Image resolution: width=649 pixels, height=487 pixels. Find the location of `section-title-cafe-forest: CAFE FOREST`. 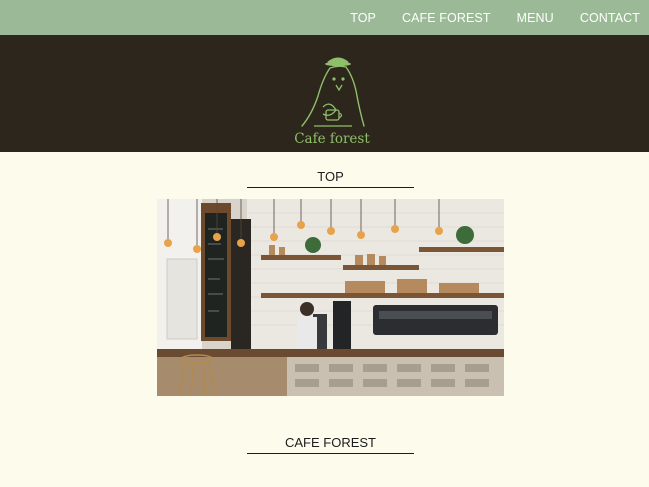

section-title-cafe-forest: CAFE FOREST is located at coordinates (330, 444).